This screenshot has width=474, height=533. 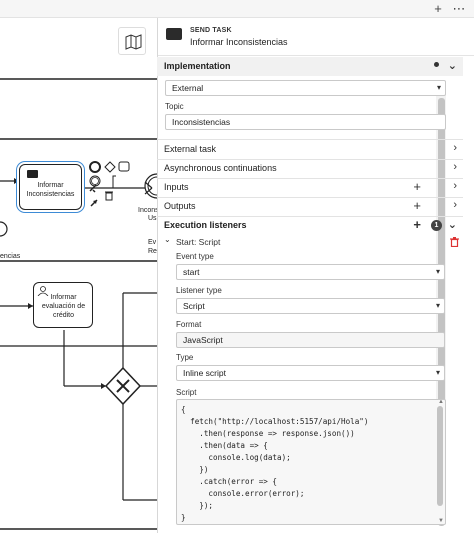 What do you see at coordinates (237, 9) in the screenshot?
I see `window-toolbar: + ⋯` at bounding box center [237, 9].